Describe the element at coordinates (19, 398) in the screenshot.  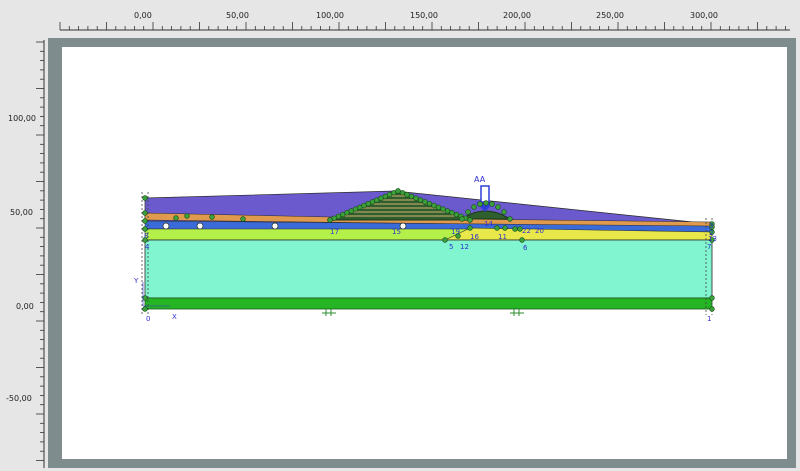
I see `y-tick-label: -50,00` at that location.